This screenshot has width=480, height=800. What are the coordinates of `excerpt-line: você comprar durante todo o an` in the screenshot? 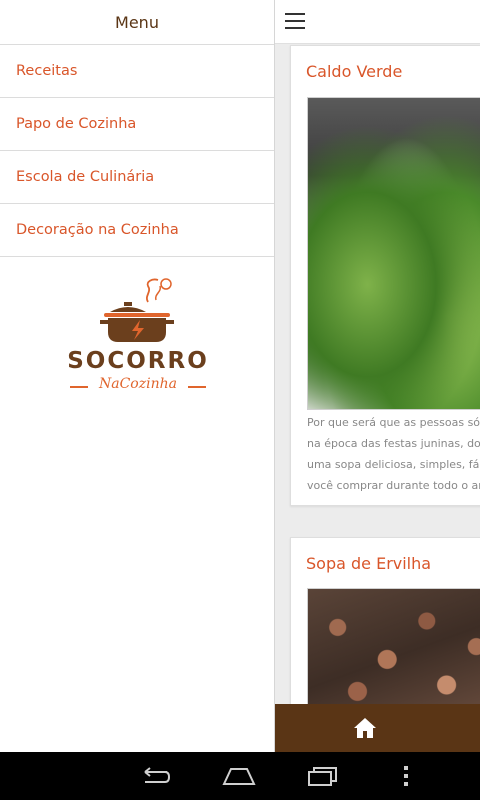 It's located at (393, 485).